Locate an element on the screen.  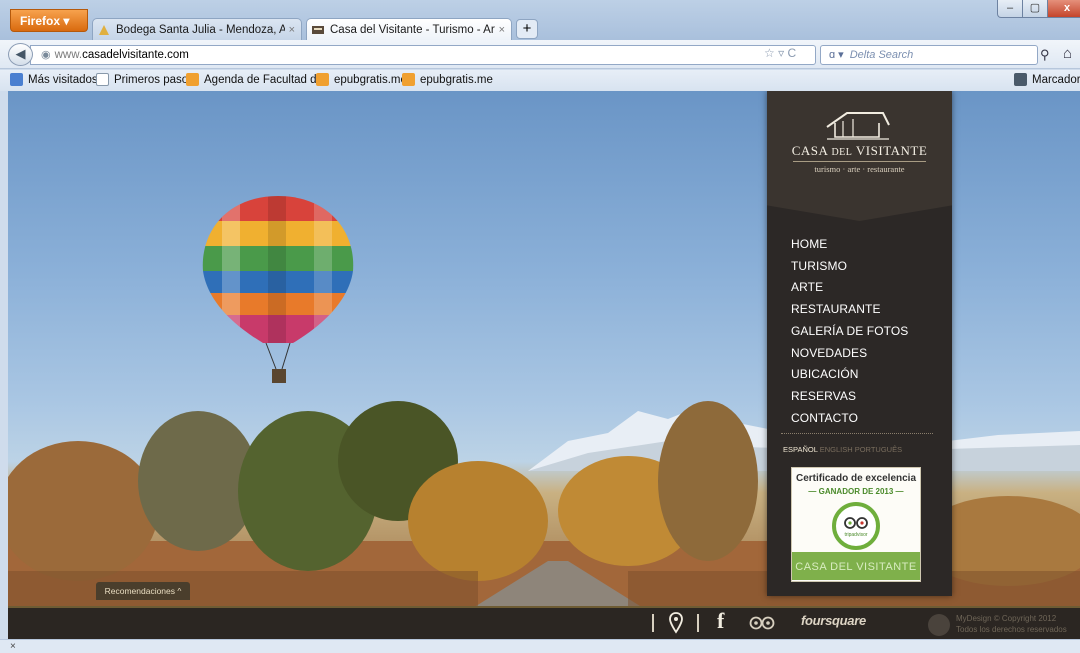
lang-portugues: PORTUGUÊS is located at coordinates (877, 449).